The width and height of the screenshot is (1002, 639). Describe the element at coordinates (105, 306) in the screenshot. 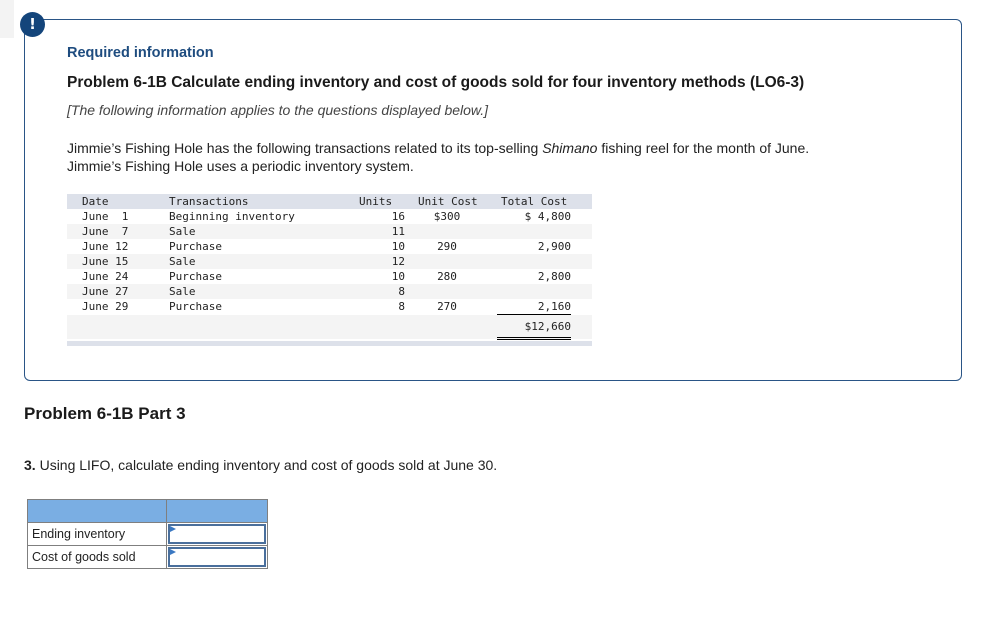

I see `cell-date: June 29` at that location.